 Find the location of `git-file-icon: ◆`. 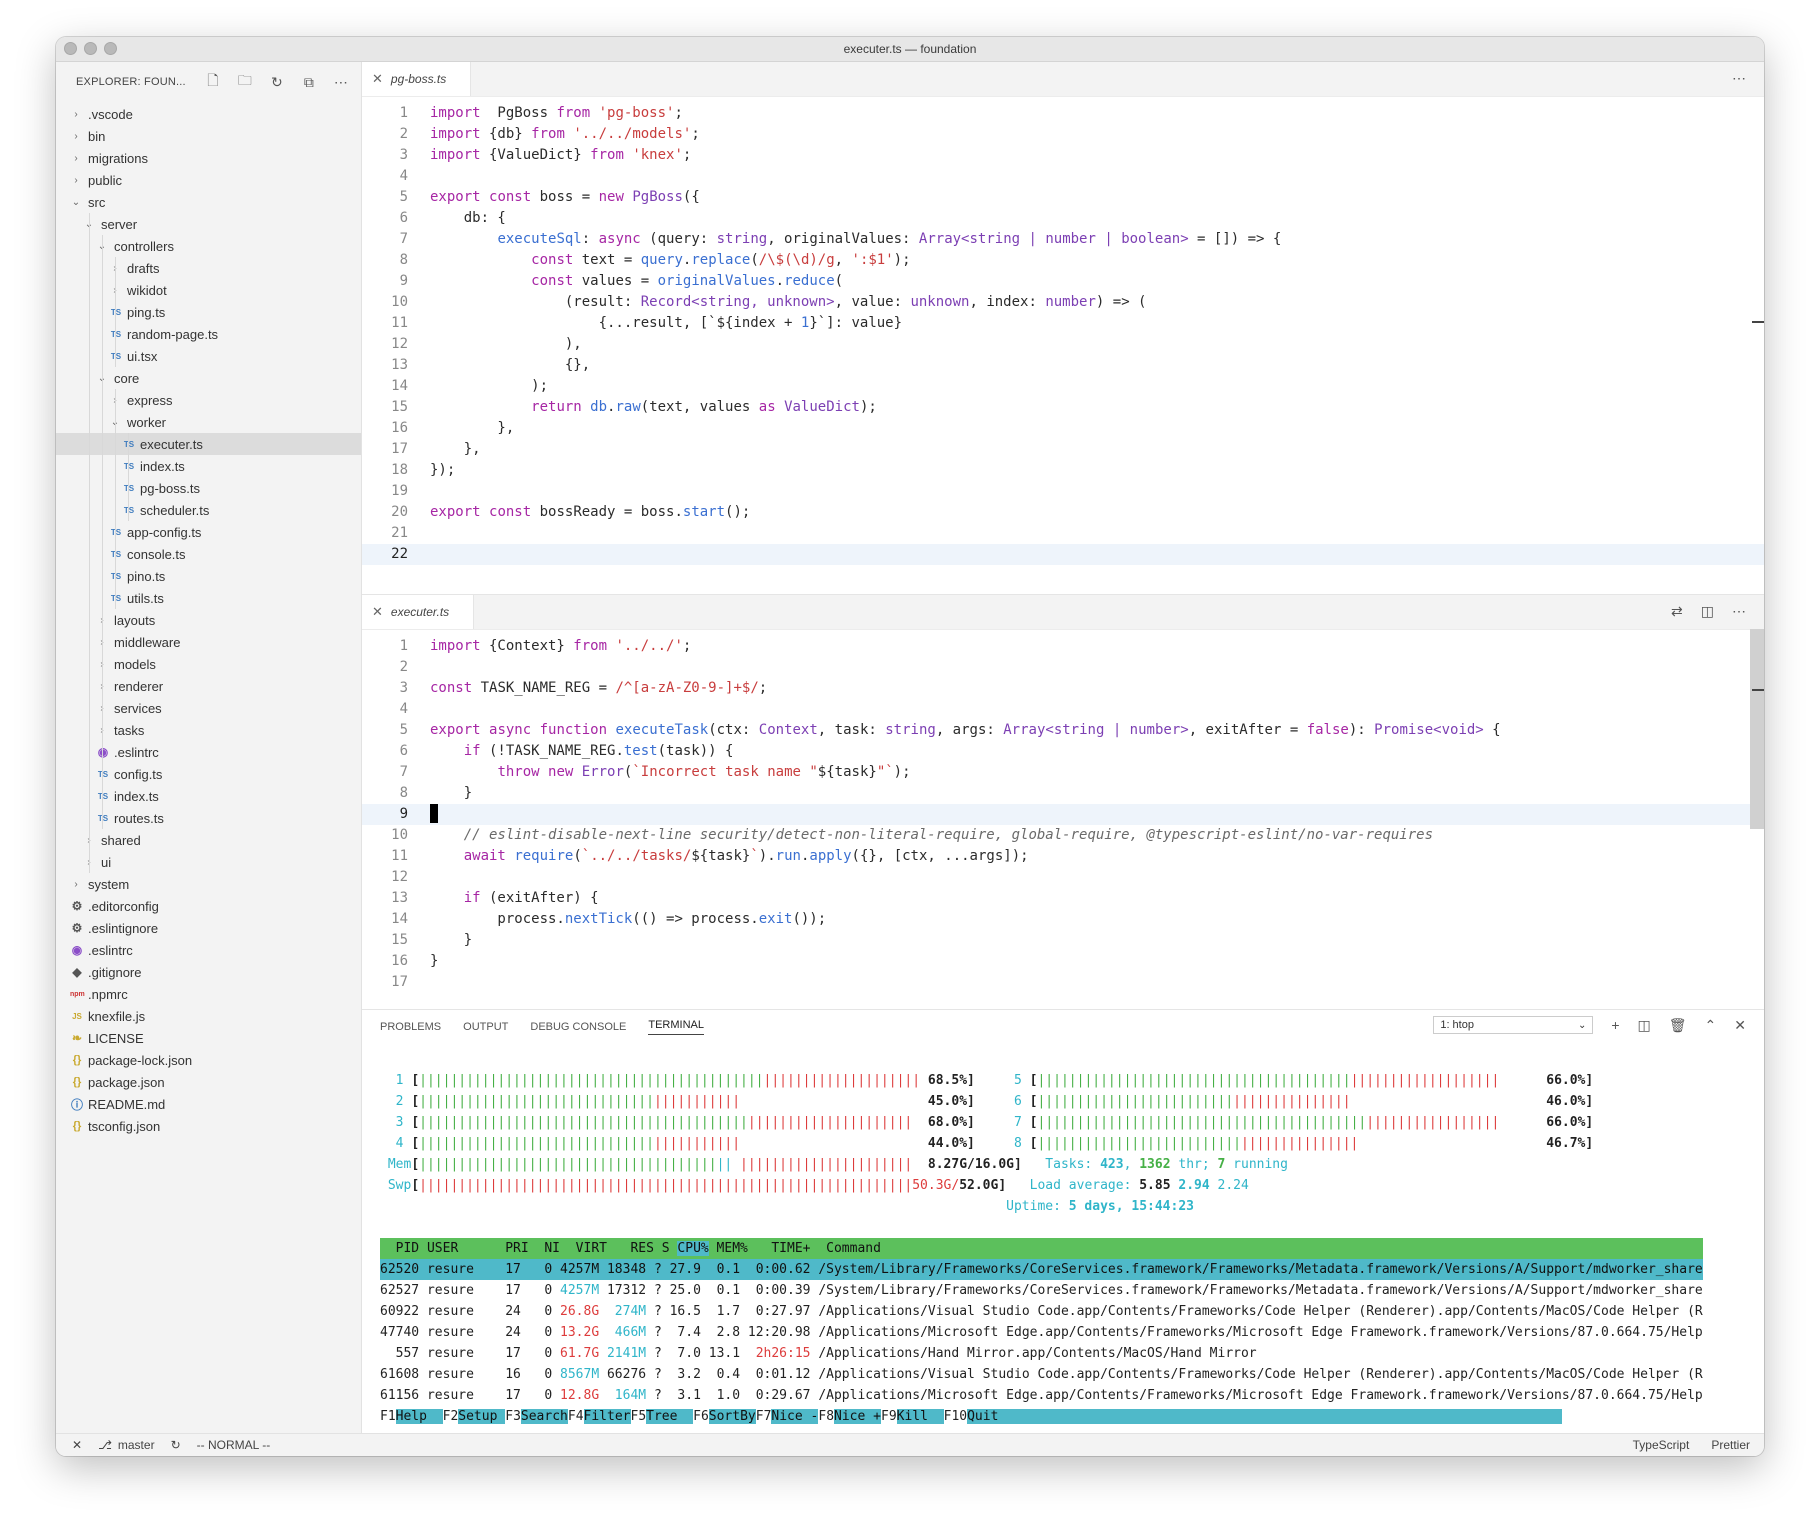

git-file-icon: ◆ is located at coordinates (77, 972).